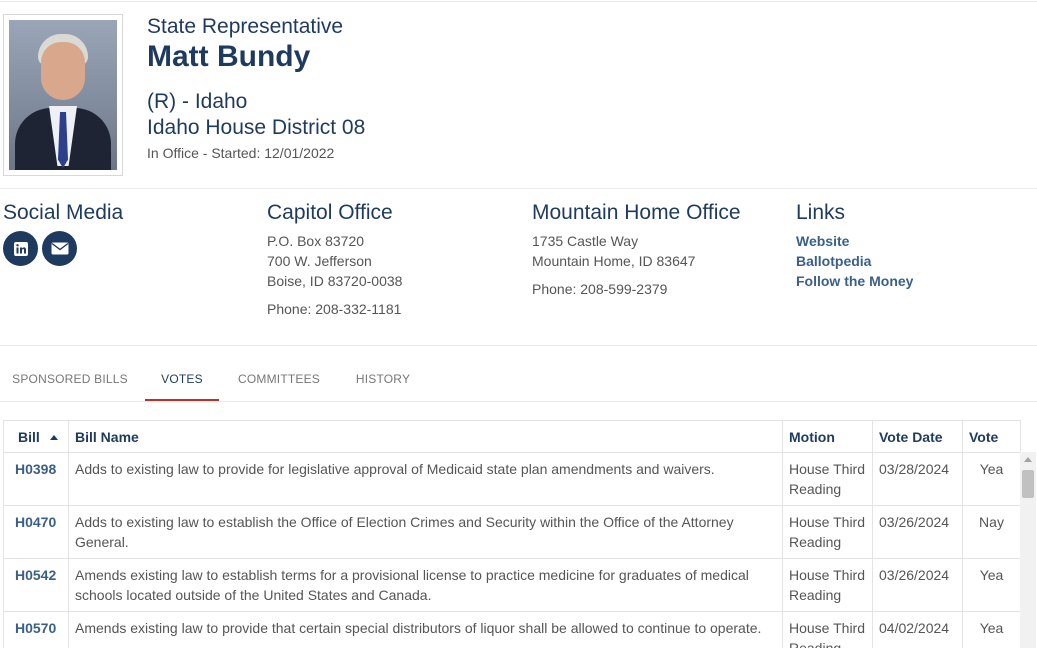 This screenshot has height=648, width=1037. I want to click on ballotpedia-link: Ballotpedia, so click(854, 261).